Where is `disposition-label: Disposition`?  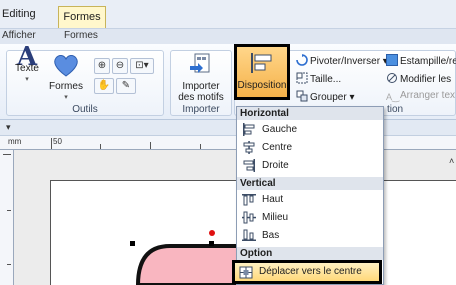 disposition-label: Disposition is located at coordinates (262, 85).